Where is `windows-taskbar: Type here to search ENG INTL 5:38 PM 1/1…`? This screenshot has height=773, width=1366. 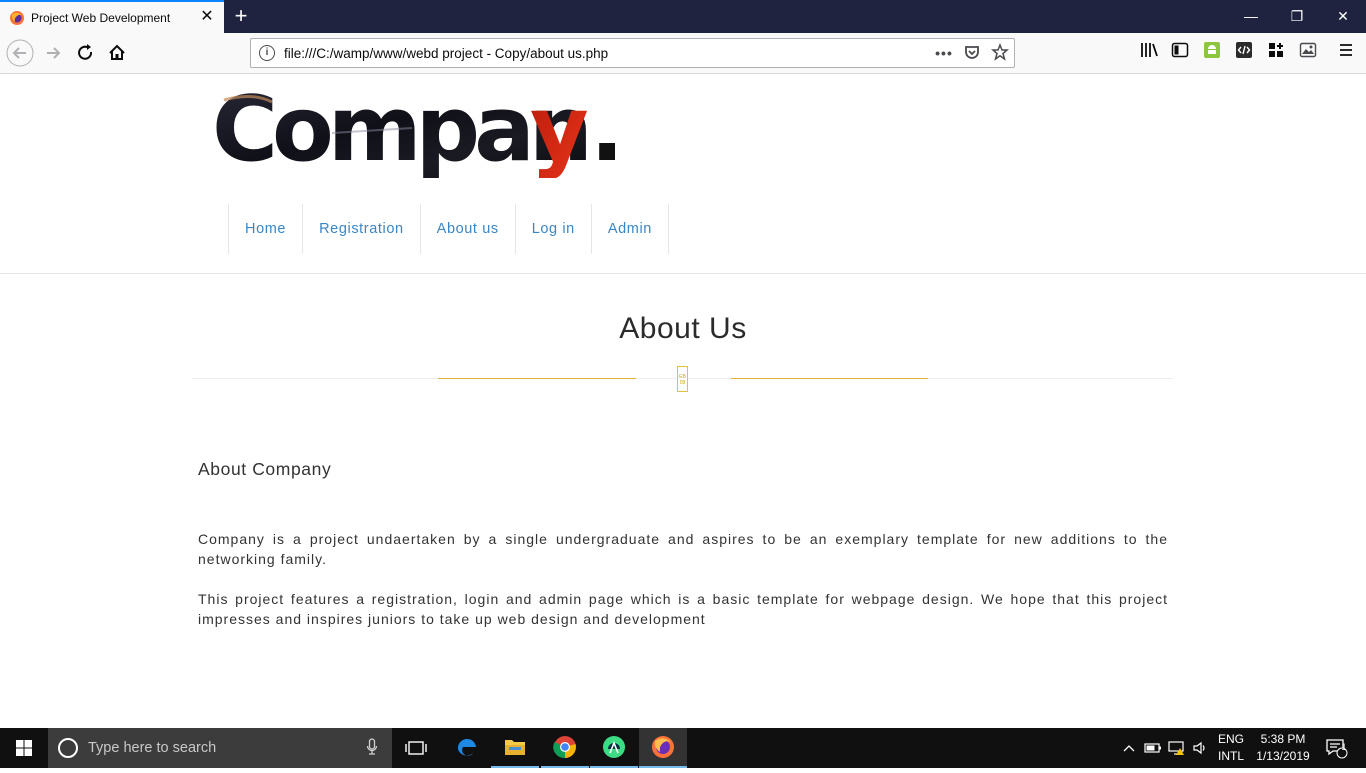 windows-taskbar: Type here to search ENG INTL 5:38 PM 1/1… is located at coordinates (683, 748).